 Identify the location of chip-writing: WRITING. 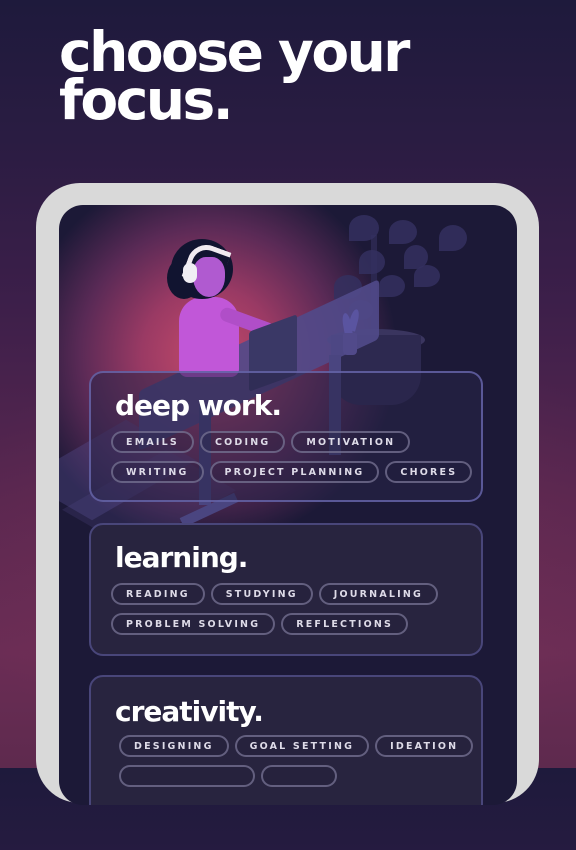
(157, 472).